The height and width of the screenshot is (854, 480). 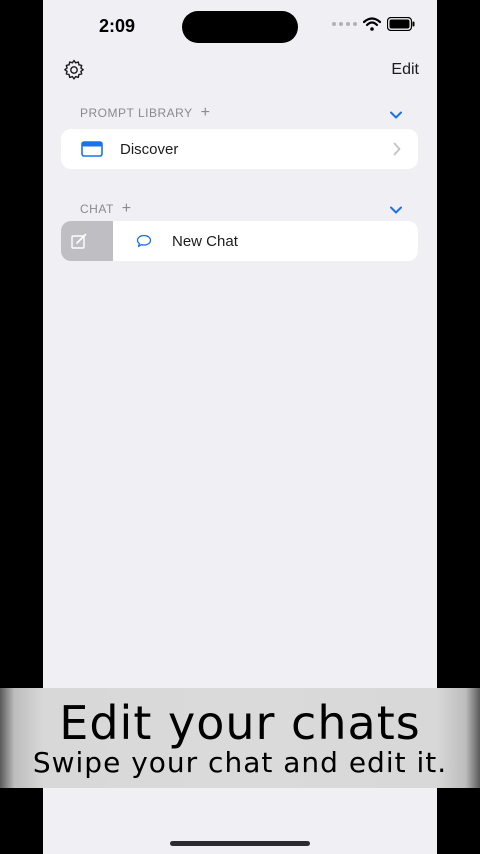 What do you see at coordinates (149, 149) in the screenshot?
I see `list-item-label: Discover` at bounding box center [149, 149].